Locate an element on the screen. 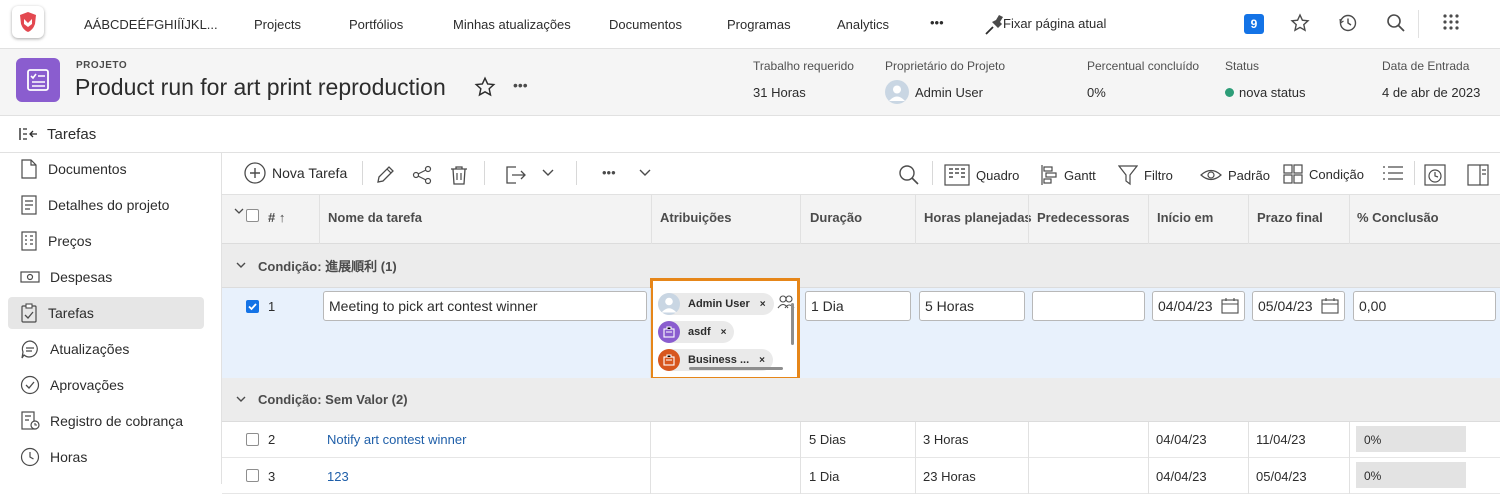 This screenshot has height=494, width=1500. collapse-sidebar-icon is located at coordinates (29, 134).